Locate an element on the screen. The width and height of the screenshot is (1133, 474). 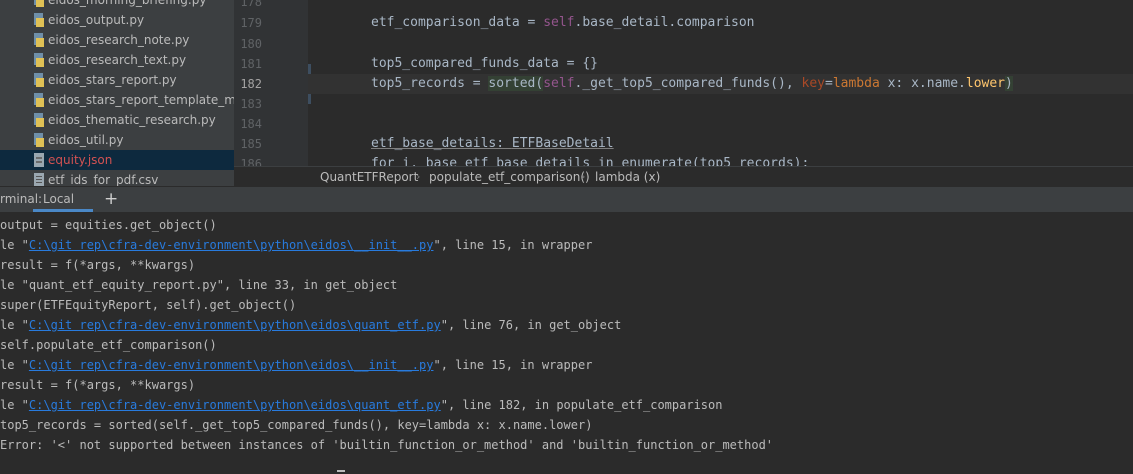
line-number: 180 is located at coordinates (251, 44).